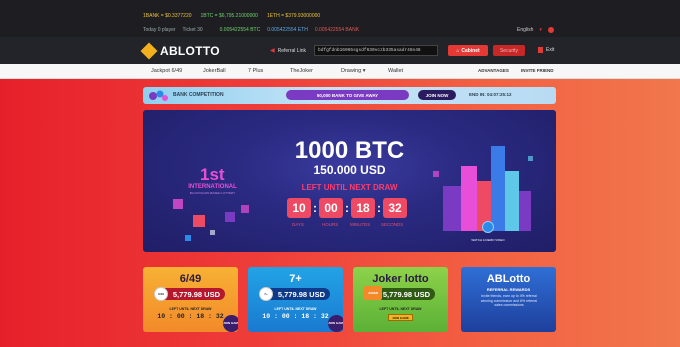  Describe the element at coordinates (337, 30) in the screenshot. I see `balance-bank: 0.005422554 BANK` at that location.